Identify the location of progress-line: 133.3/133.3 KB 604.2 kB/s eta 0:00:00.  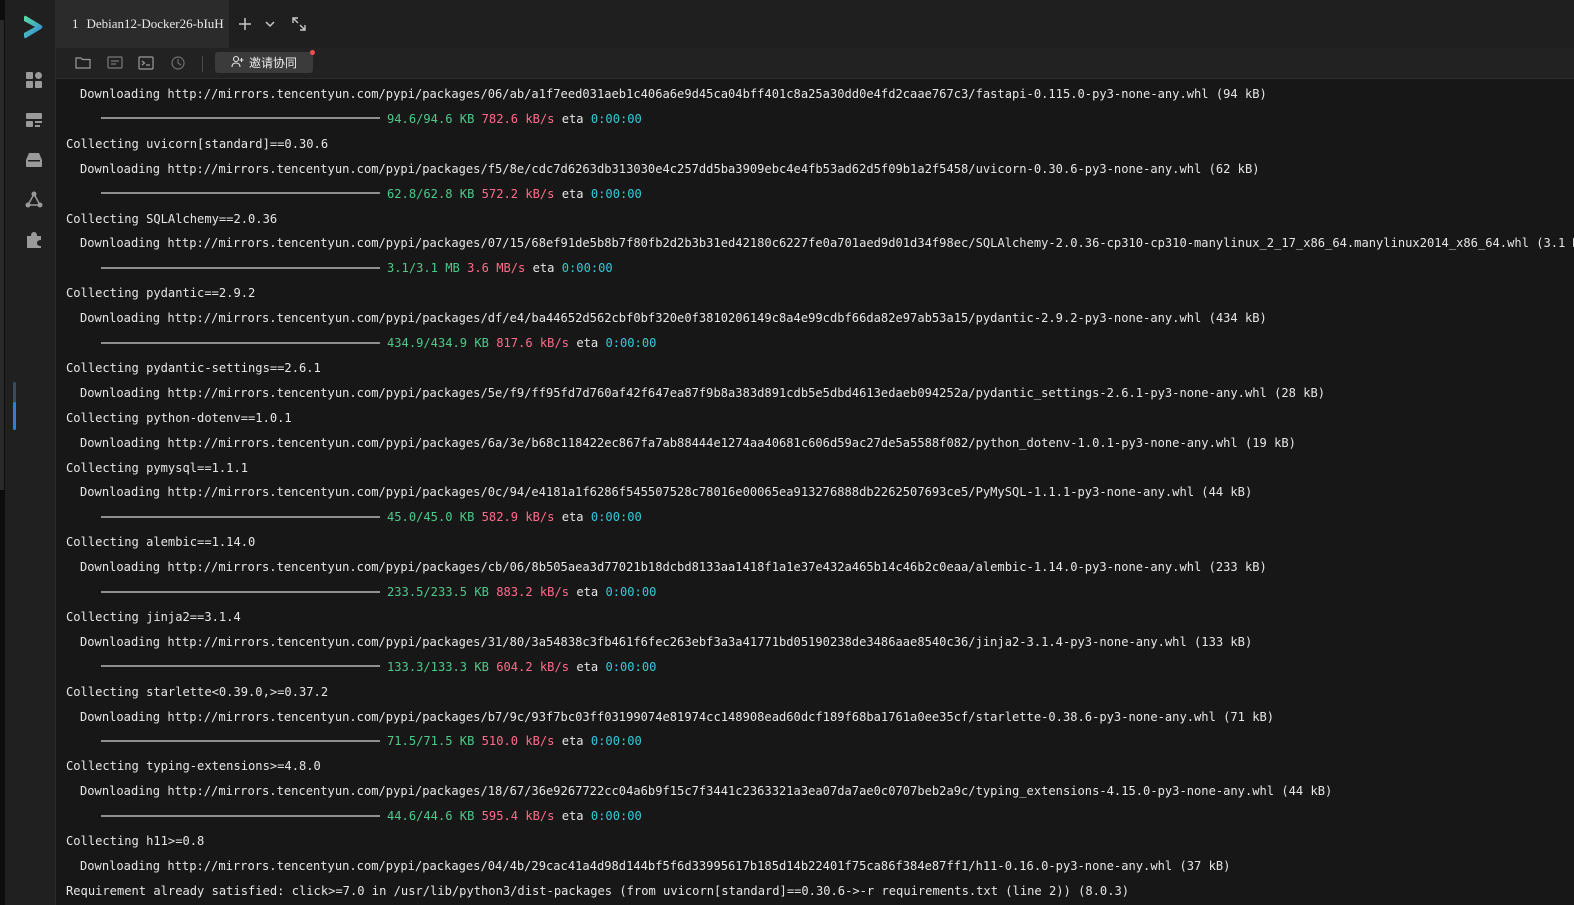
(378, 667).